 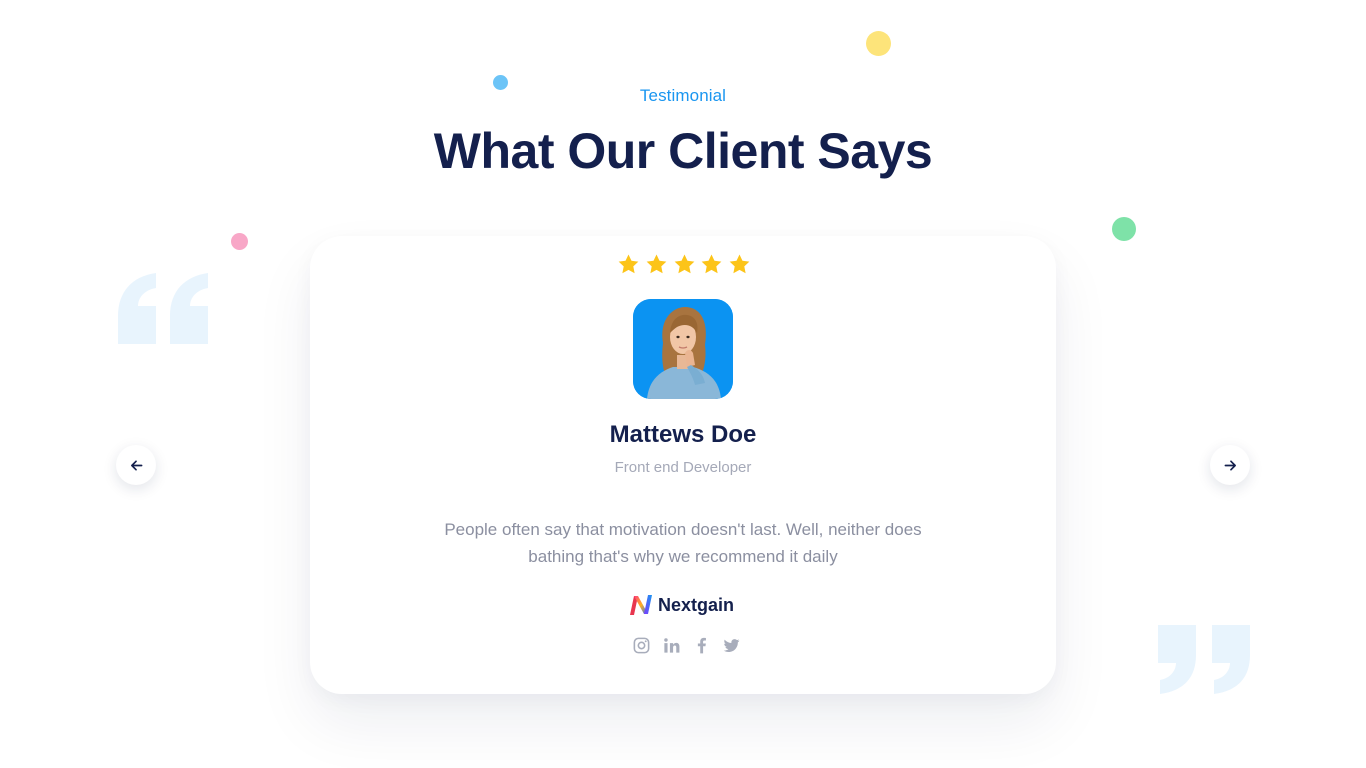 What do you see at coordinates (701, 645) in the screenshot?
I see `facebook-icon` at bounding box center [701, 645].